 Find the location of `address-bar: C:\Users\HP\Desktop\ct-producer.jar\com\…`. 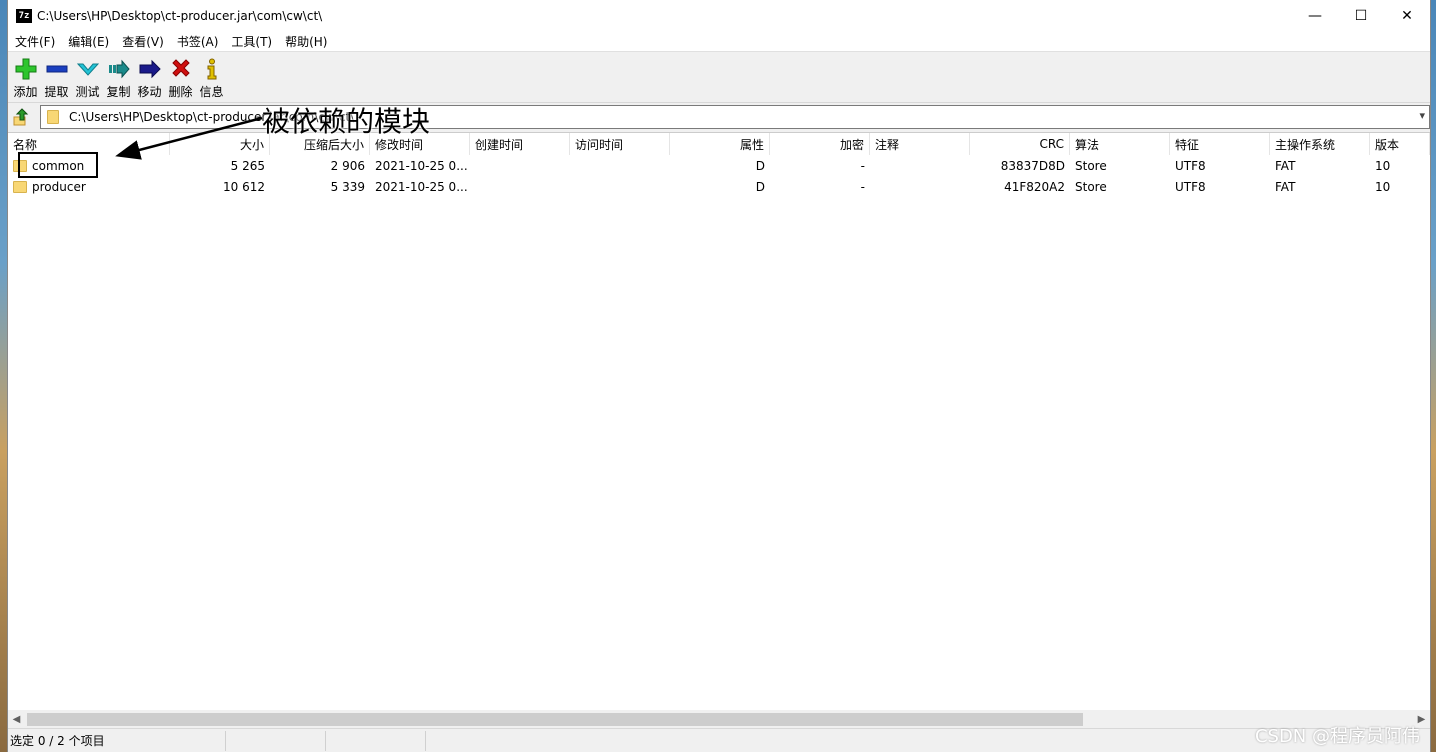

address-bar: C:\Users\HP\Desktop\ct-producer.jar\com\… is located at coordinates (719, 117).